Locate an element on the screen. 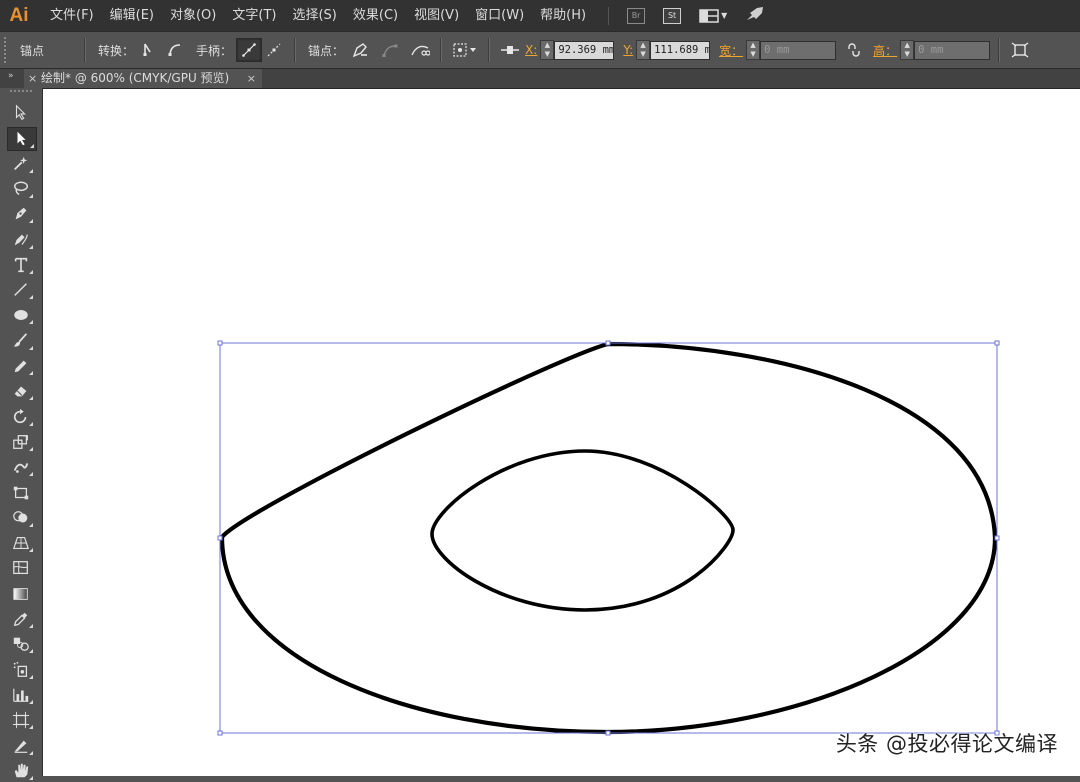 The image size is (1080, 782). shape-builder-tool-button is located at coordinates (21, 518).